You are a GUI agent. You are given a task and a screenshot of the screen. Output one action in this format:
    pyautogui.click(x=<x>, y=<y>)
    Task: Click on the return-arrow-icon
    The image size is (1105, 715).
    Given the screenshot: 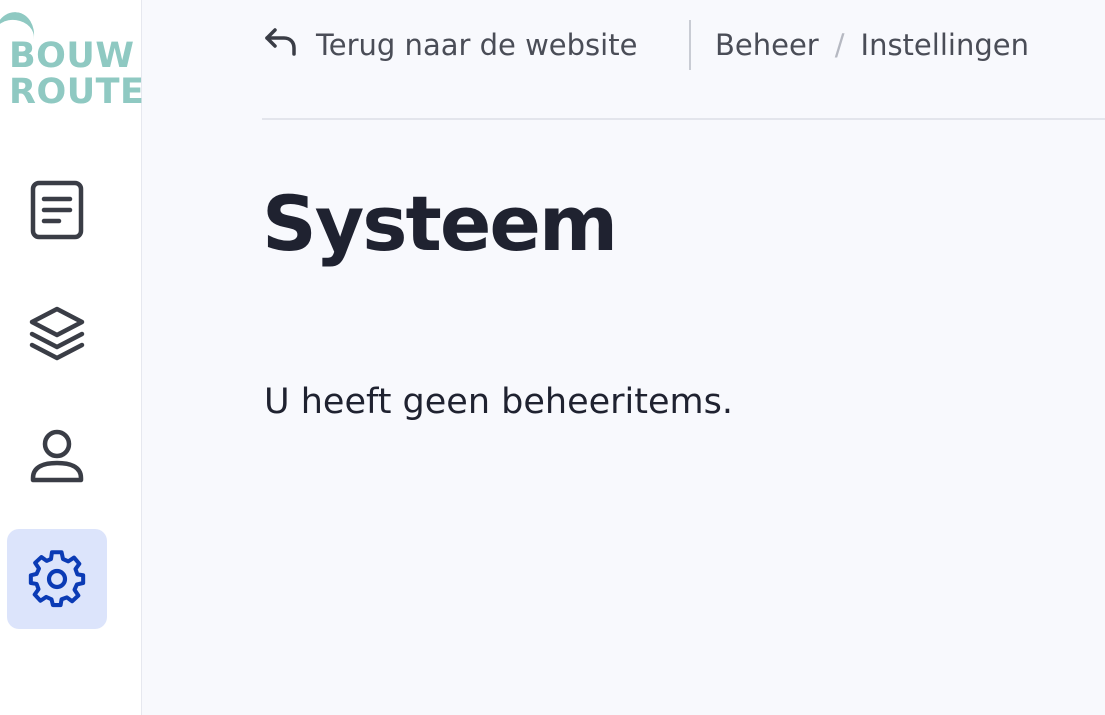 What is the action you would take?
    pyautogui.click(x=289, y=45)
    